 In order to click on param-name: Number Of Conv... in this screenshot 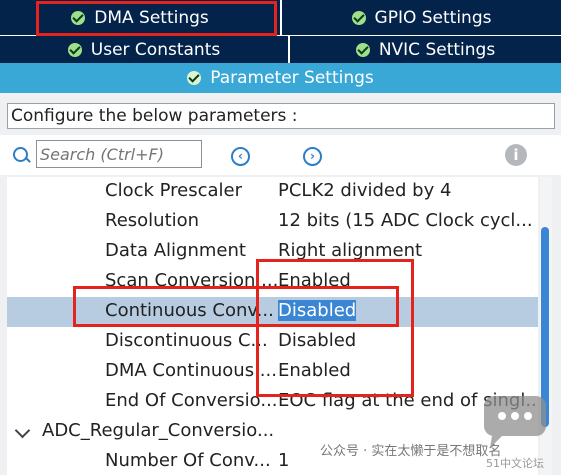, I will do `click(188, 460)`.